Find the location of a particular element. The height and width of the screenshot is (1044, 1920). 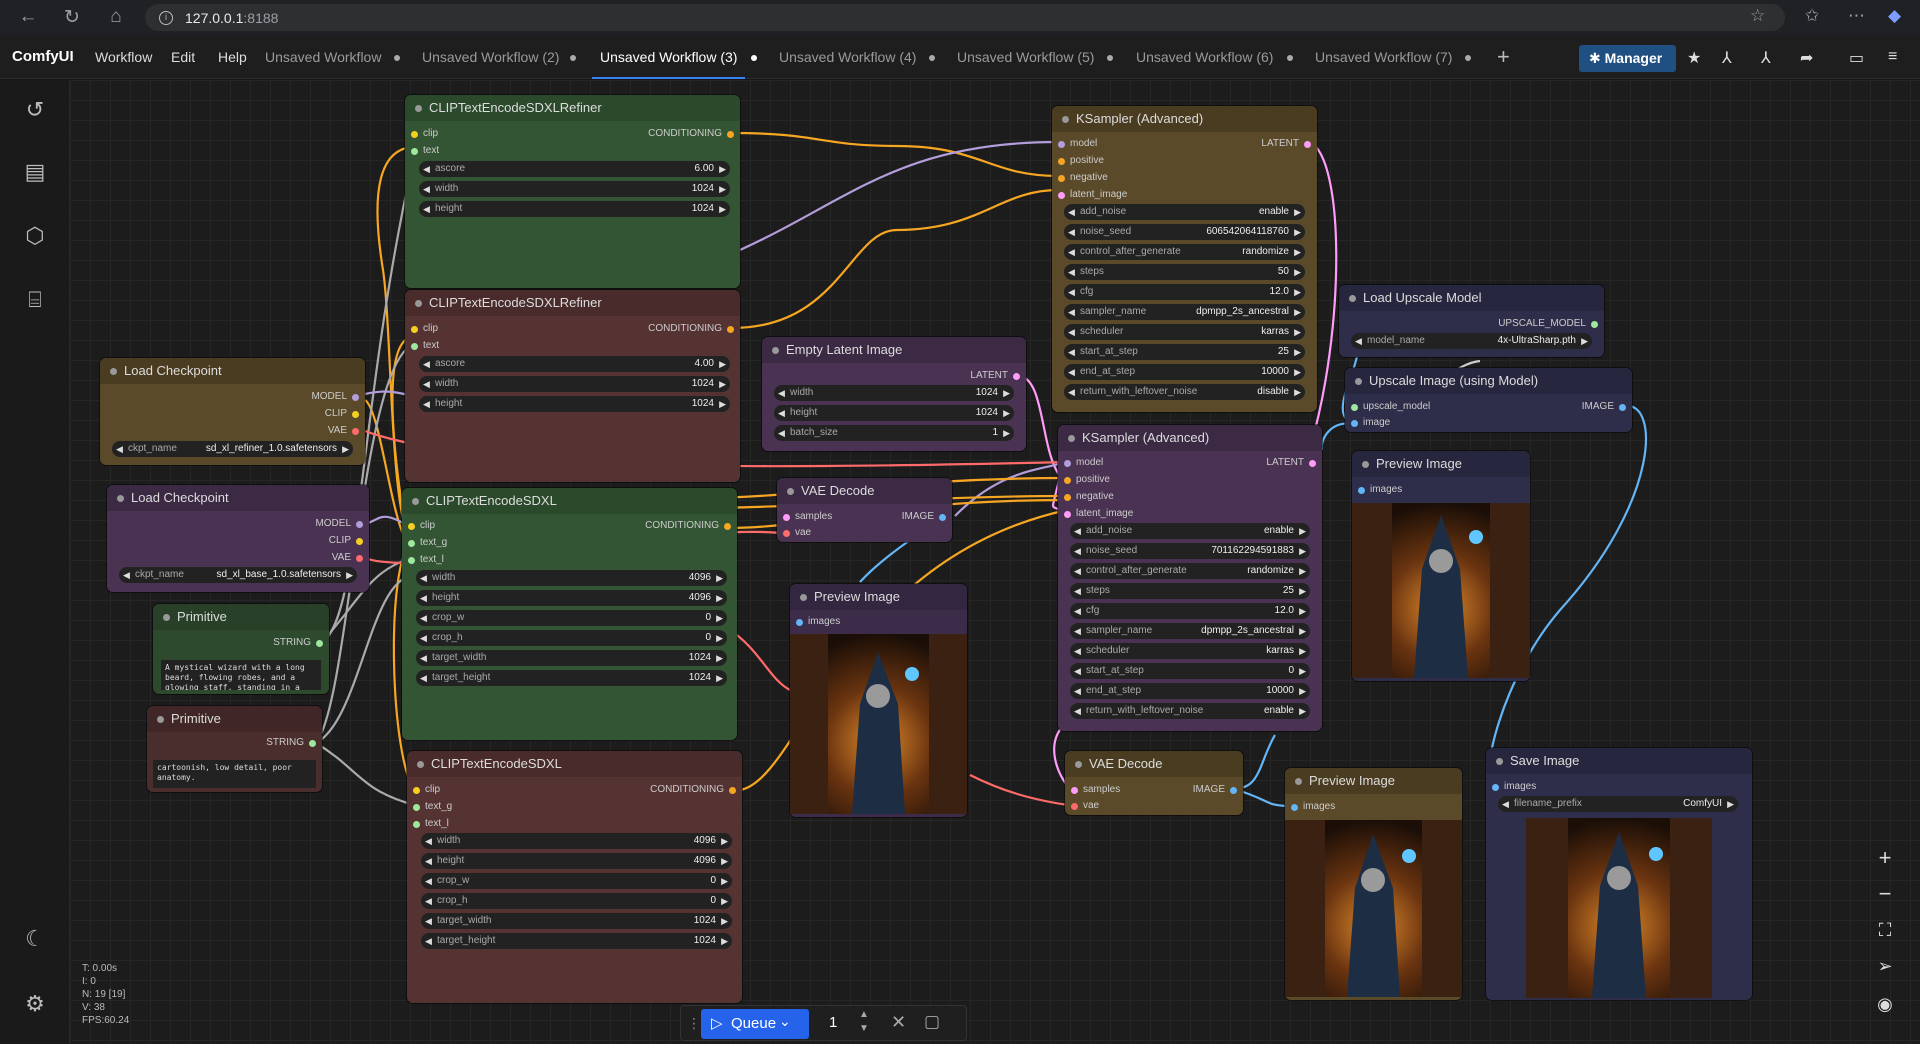

node-title: Primitive is located at coordinates (234, 719).